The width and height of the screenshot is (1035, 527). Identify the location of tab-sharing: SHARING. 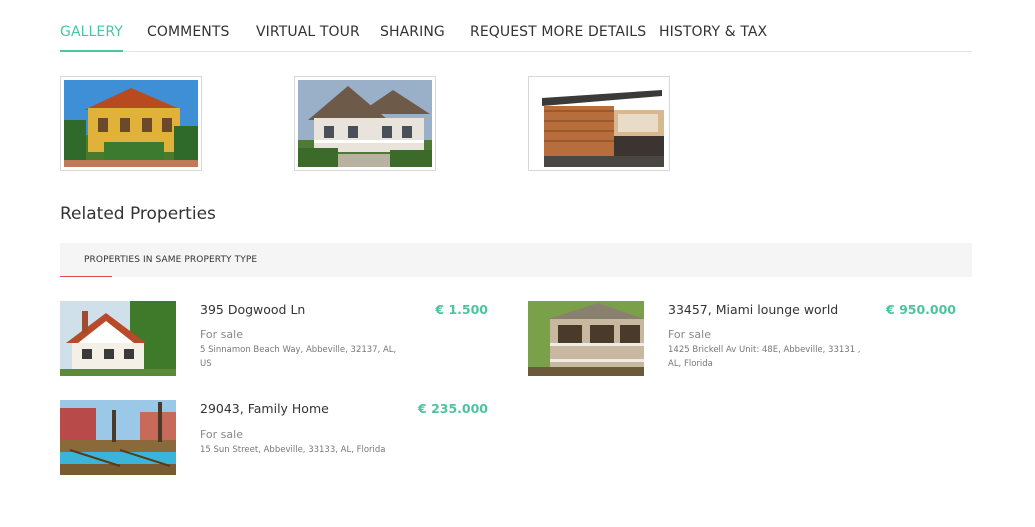
(412, 32).